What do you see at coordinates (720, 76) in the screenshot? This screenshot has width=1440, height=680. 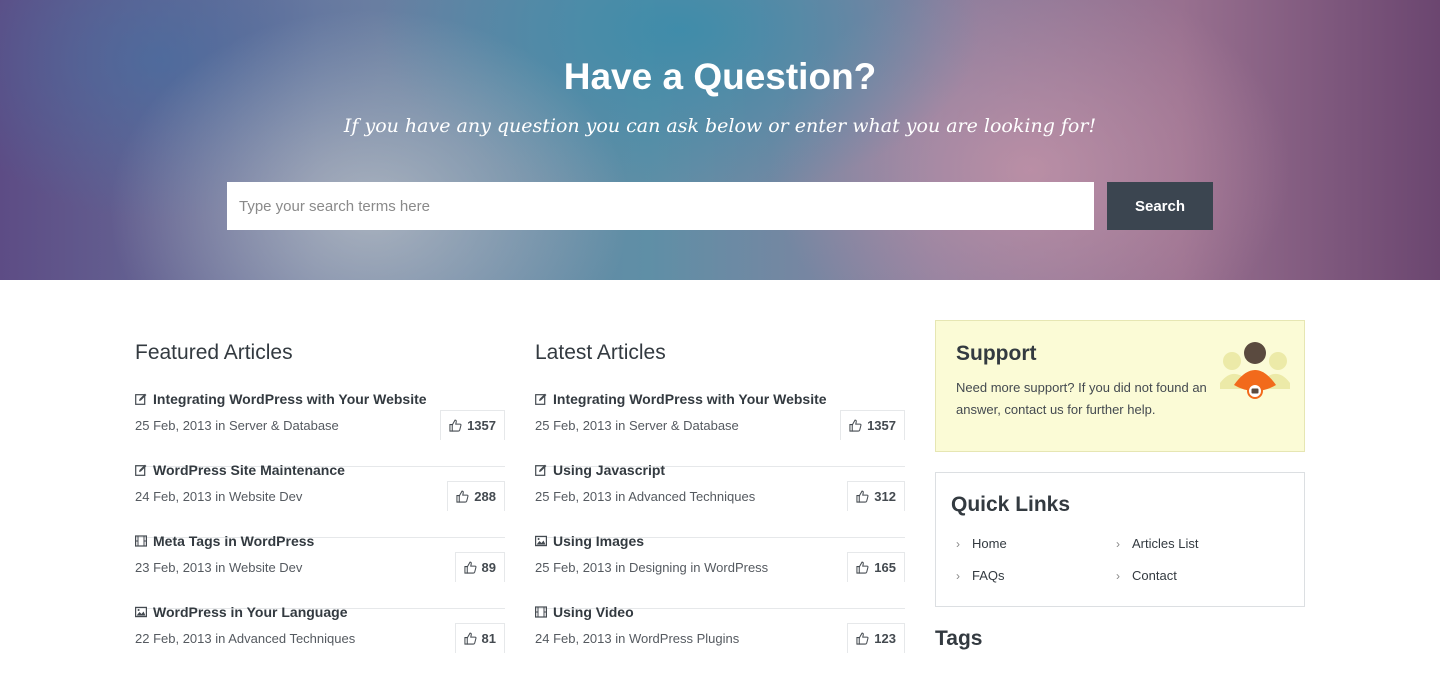 I see `hero-title: Have a Question?` at bounding box center [720, 76].